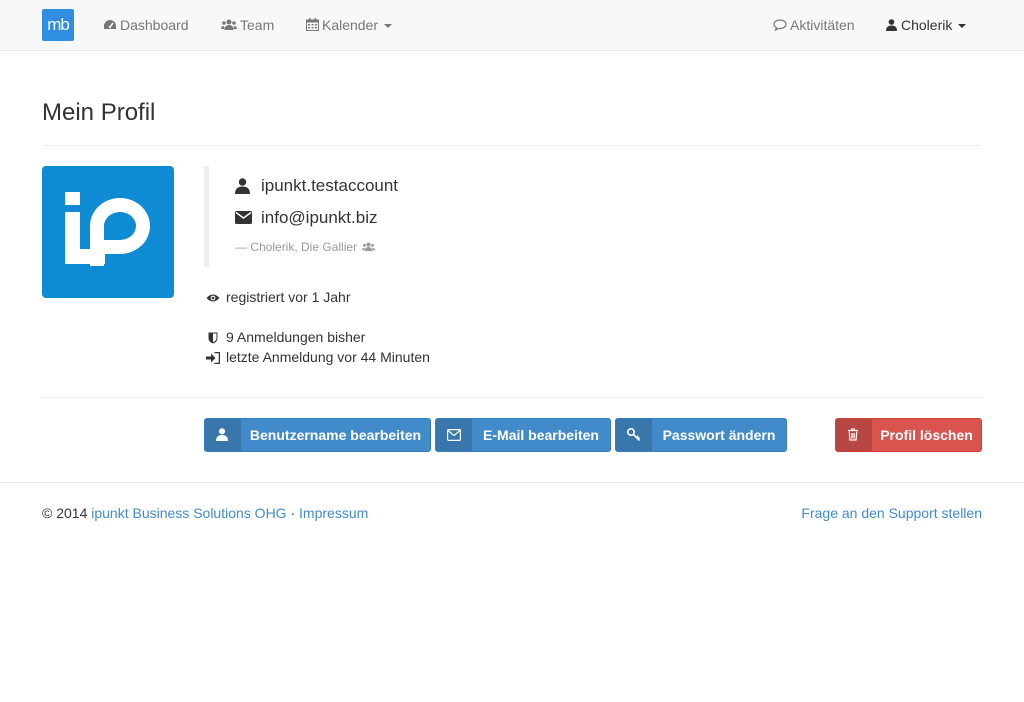 Image resolution: width=1024 pixels, height=702 pixels. I want to click on trash-icon, so click(853, 434).